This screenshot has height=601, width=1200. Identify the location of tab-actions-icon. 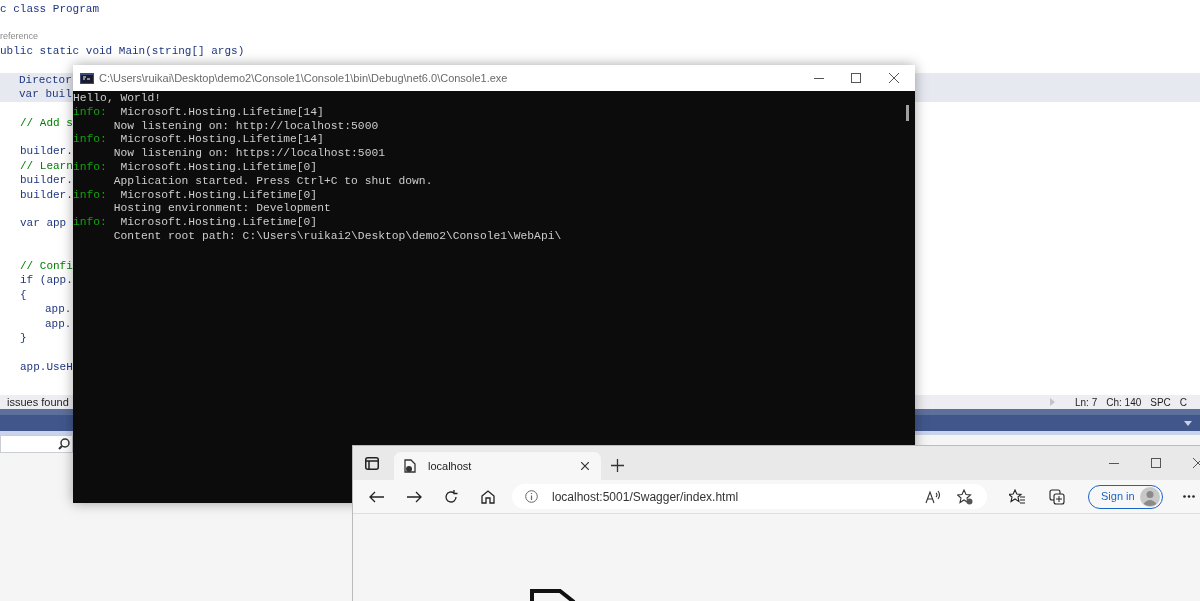
(372, 463).